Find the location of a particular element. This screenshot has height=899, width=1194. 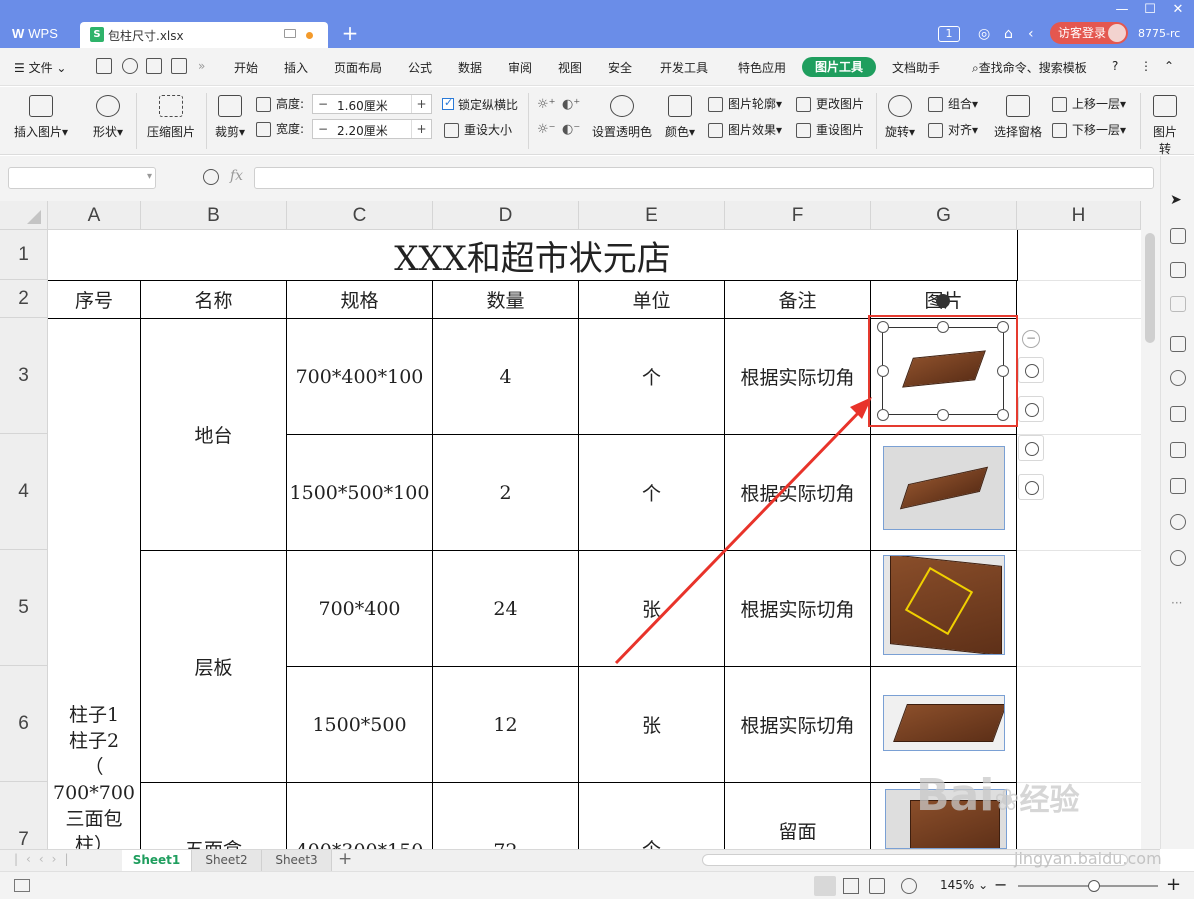

send-backward-button: 下移一层▾ is located at coordinates (1089, 130).